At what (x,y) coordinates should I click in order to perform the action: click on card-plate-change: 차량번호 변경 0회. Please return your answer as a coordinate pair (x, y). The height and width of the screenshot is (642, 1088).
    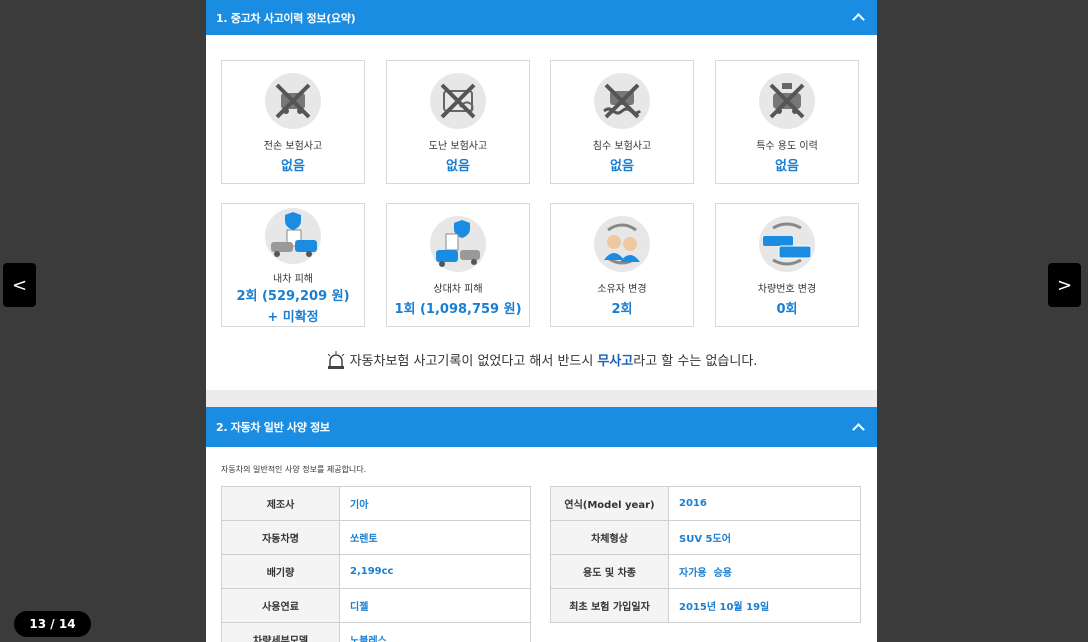
    Looking at the image, I should click on (787, 265).